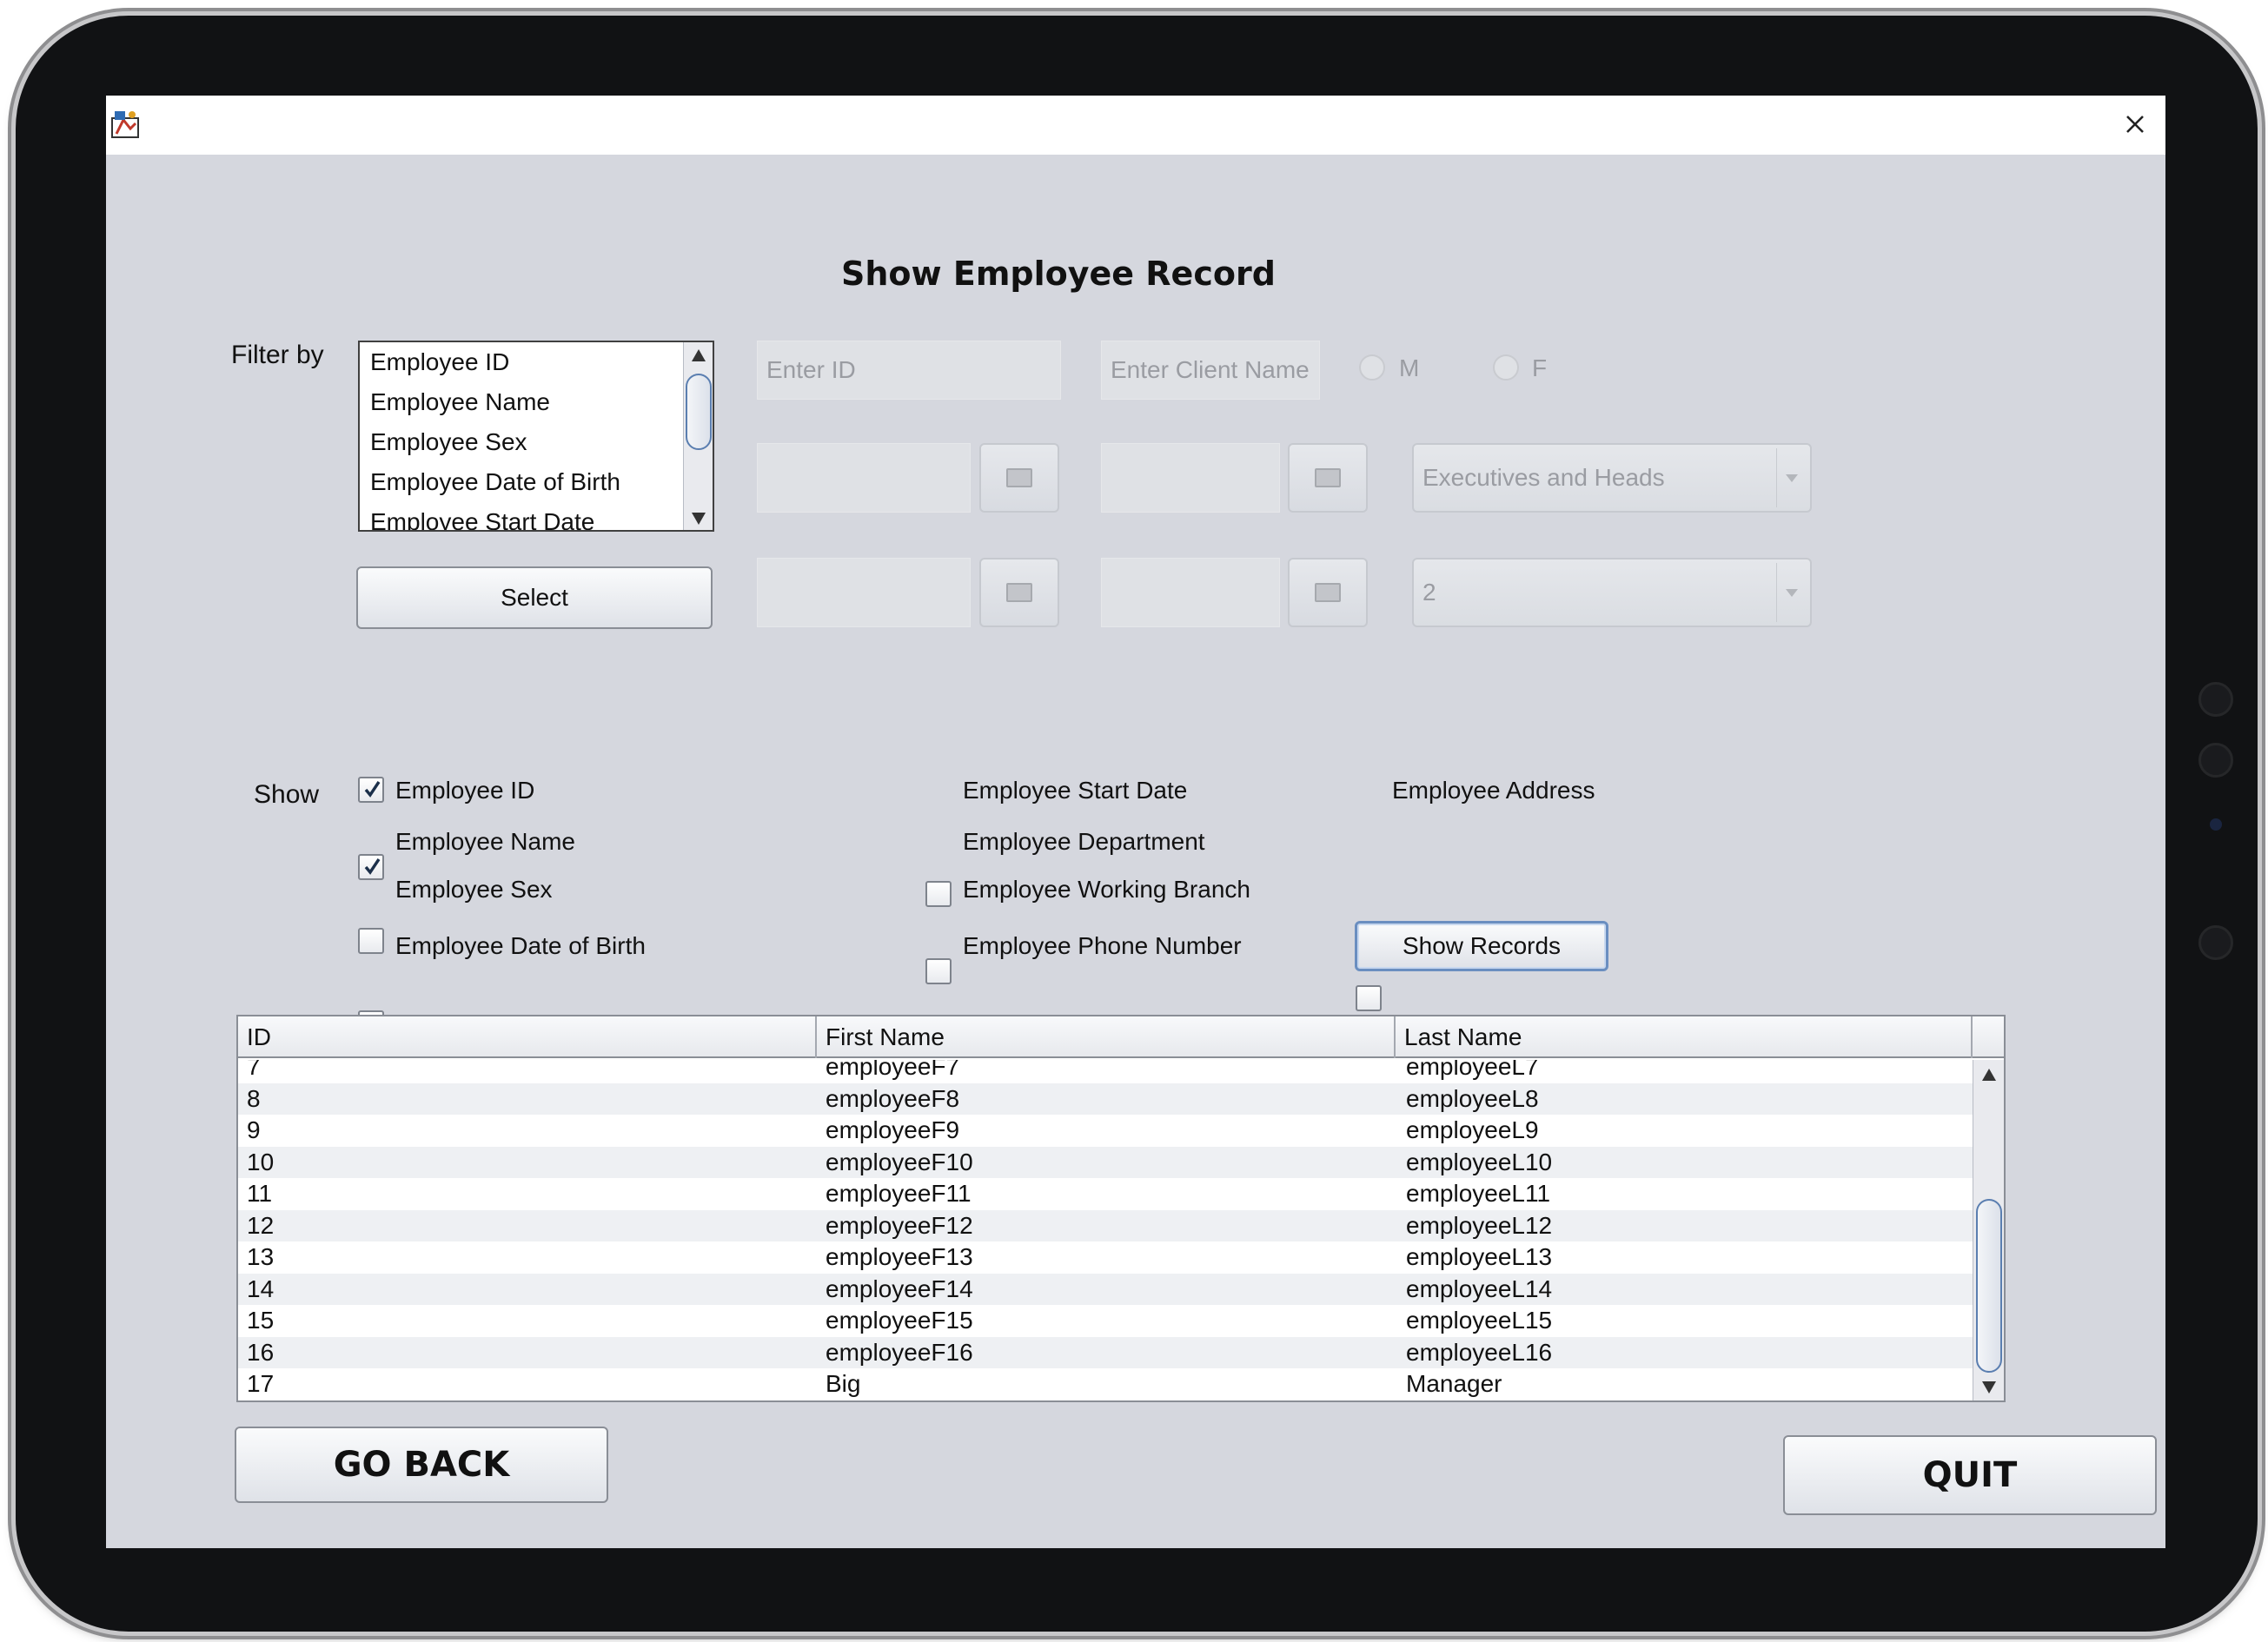 Image resolution: width=2268 pixels, height=1642 pixels. Describe the element at coordinates (465, 790) in the screenshot. I see `show-employee-id-label: Employee ID` at that location.